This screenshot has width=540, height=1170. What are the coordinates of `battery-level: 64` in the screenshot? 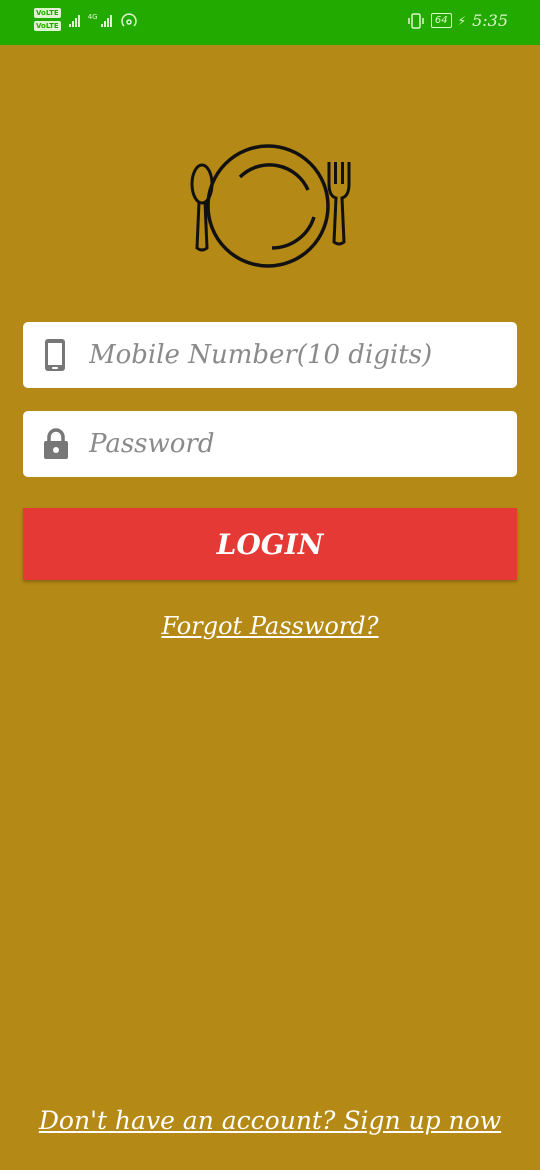 It's located at (441, 20).